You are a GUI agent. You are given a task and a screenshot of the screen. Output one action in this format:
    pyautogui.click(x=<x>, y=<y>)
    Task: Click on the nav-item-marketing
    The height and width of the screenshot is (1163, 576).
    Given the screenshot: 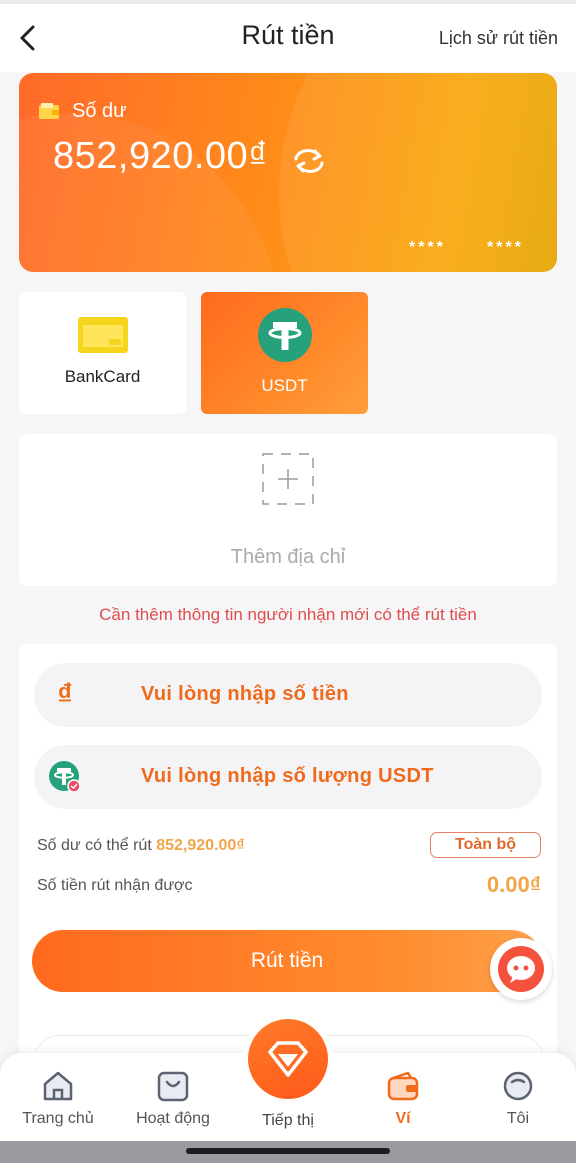 What is the action you would take?
    pyautogui.click(x=288, y=1059)
    